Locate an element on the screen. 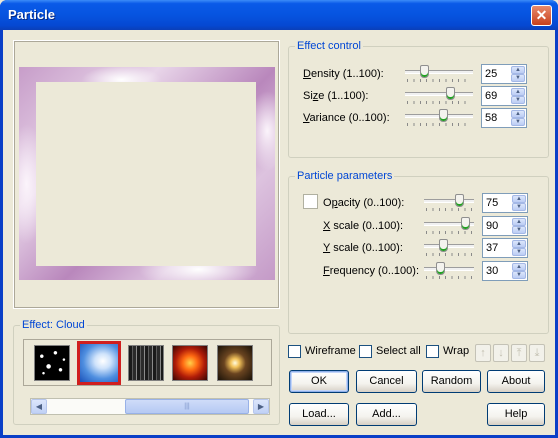  move-up-icon: ↑ is located at coordinates (483, 353).